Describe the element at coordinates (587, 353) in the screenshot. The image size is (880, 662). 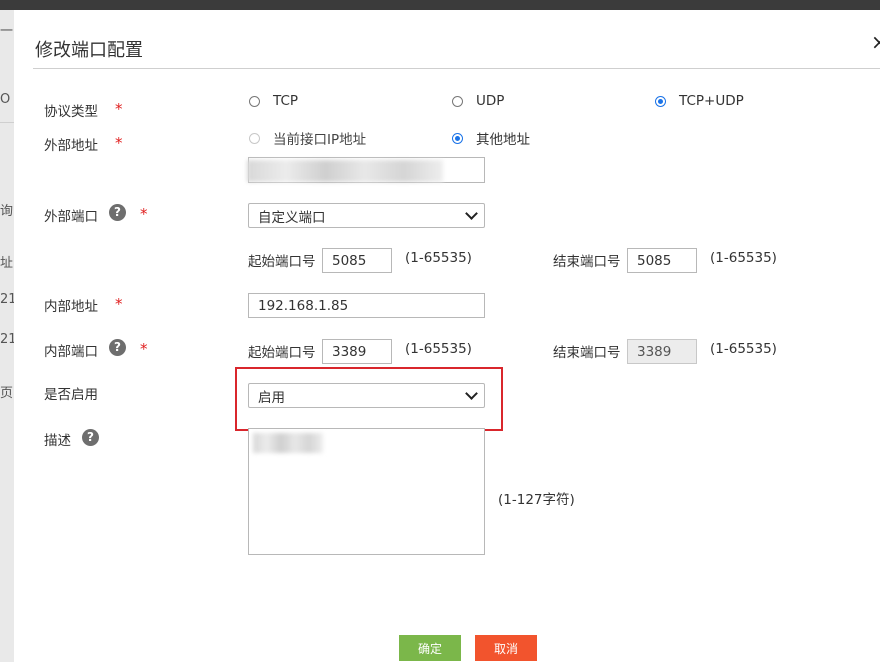
I see `internal-end-port-label: 结束端口号` at that location.